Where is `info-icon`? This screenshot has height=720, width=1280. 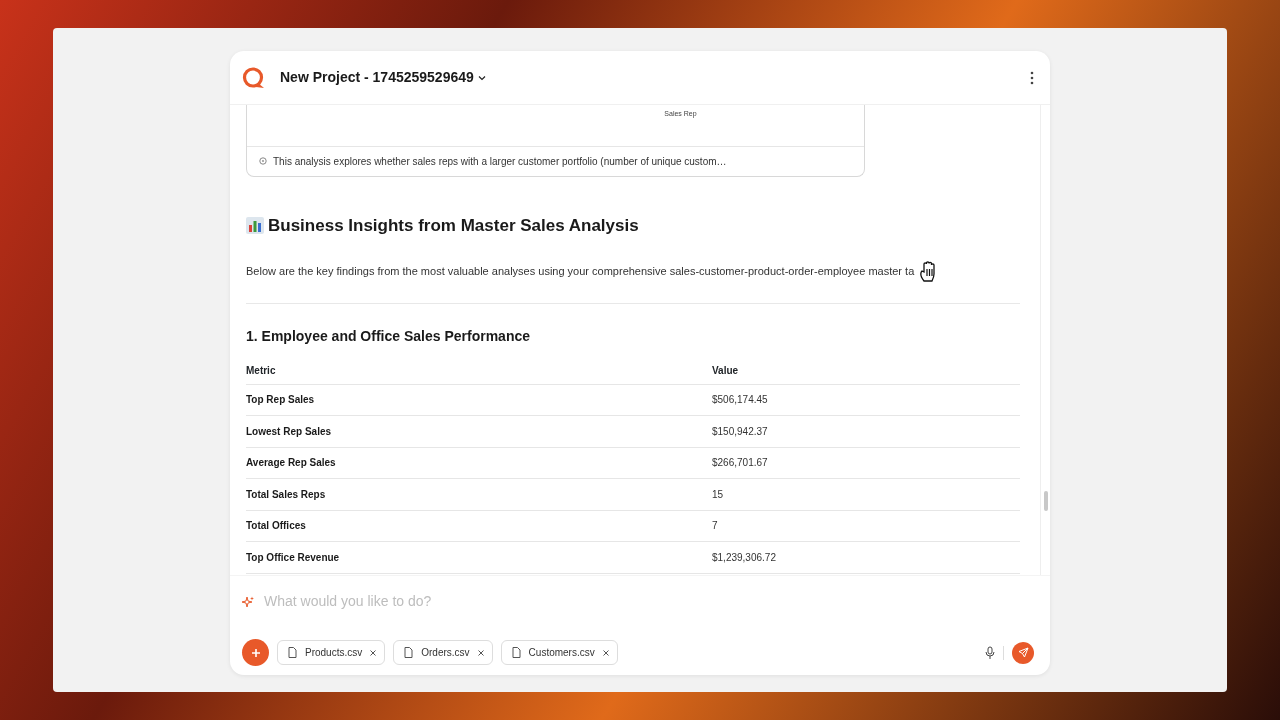
info-icon is located at coordinates (263, 161).